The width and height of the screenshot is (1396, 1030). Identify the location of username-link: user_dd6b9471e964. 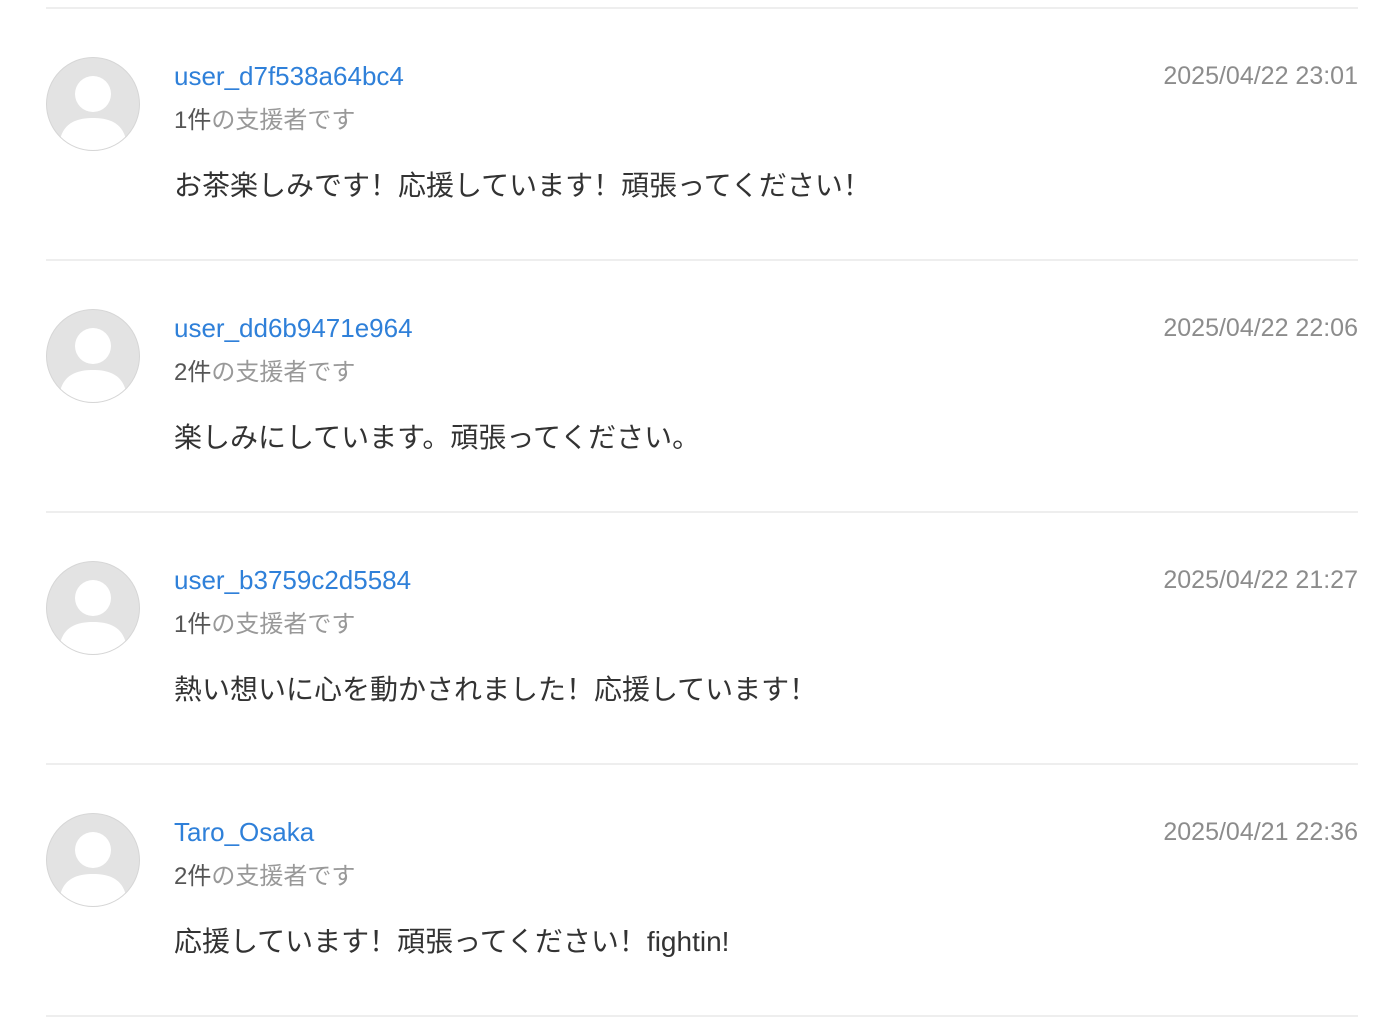
(293, 328).